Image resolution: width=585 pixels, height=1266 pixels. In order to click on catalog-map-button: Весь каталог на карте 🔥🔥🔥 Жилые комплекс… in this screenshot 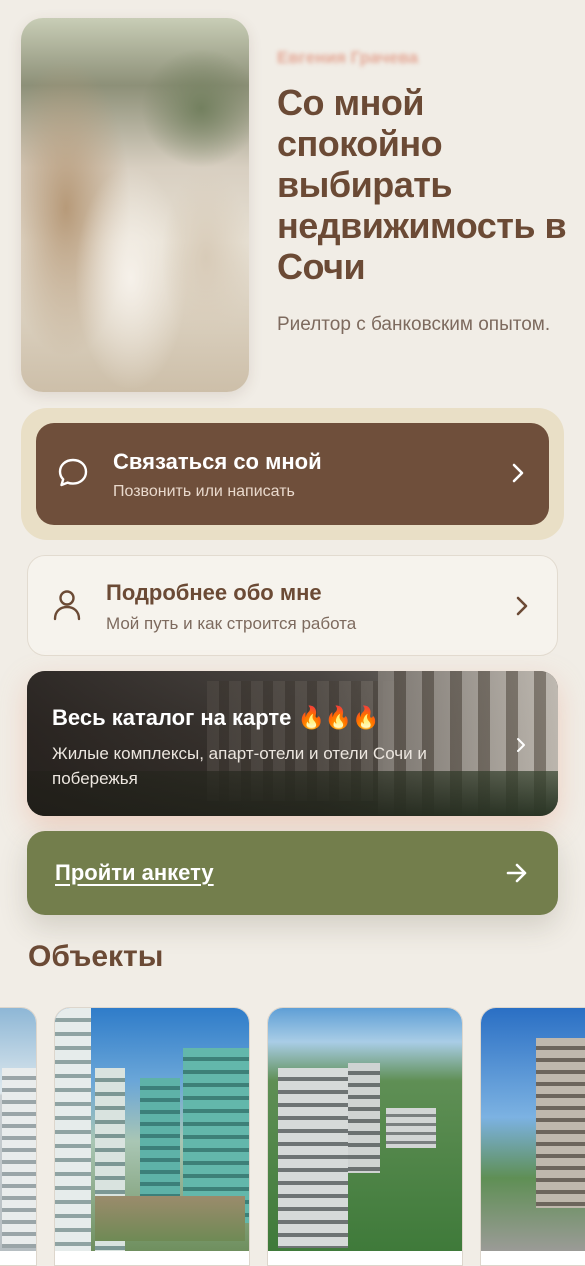, I will do `click(292, 743)`.